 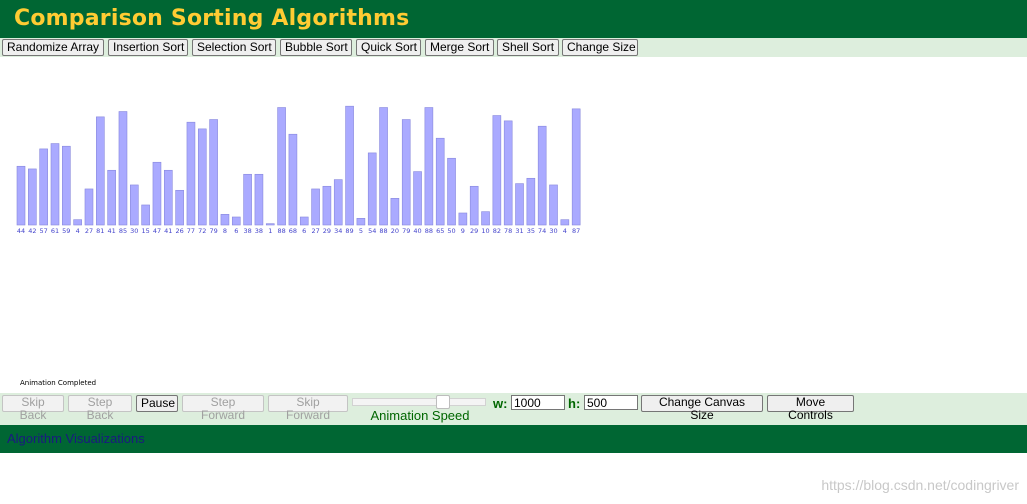 I want to click on animation-speed-label: Animation Speed, so click(x=420, y=415).